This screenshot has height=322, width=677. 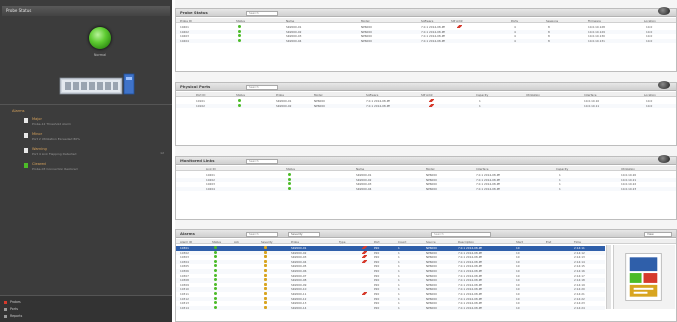 I want to click on alert-flag-icon, so click(x=459, y=26).